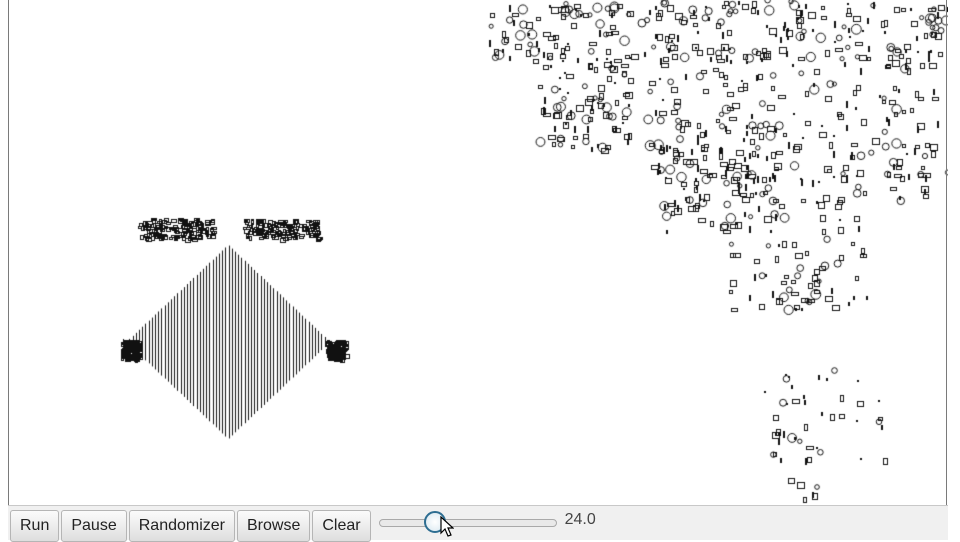 The height and width of the screenshot is (542, 960). What do you see at coordinates (447, 526) in the screenshot?
I see `mouse-pointer-icon` at bounding box center [447, 526].